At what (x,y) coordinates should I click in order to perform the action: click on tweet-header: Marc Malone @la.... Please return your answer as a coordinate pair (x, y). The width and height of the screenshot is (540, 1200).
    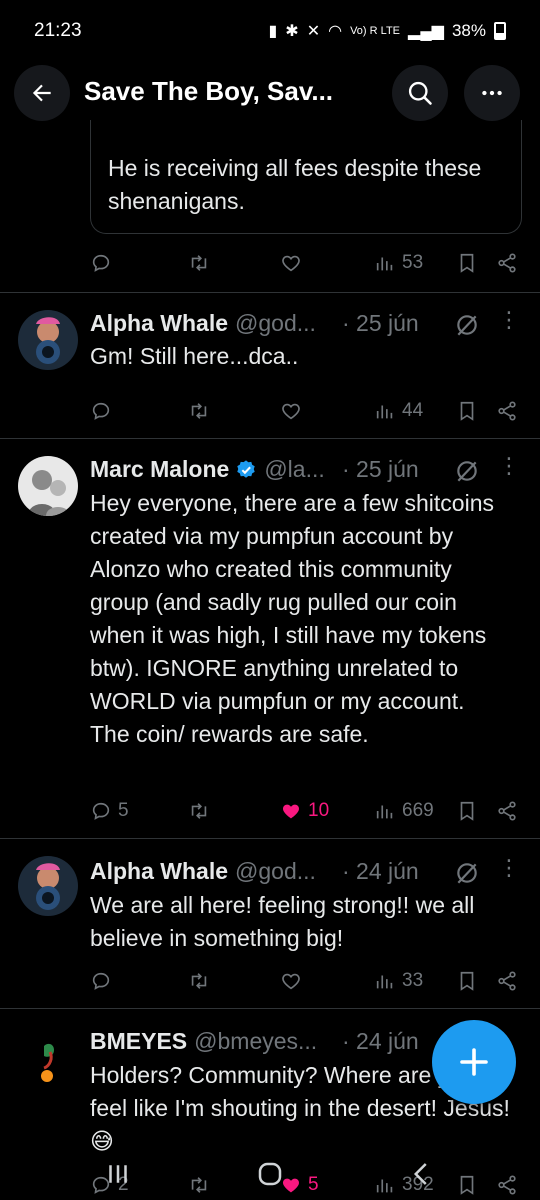
    Looking at the image, I should click on (207, 469).